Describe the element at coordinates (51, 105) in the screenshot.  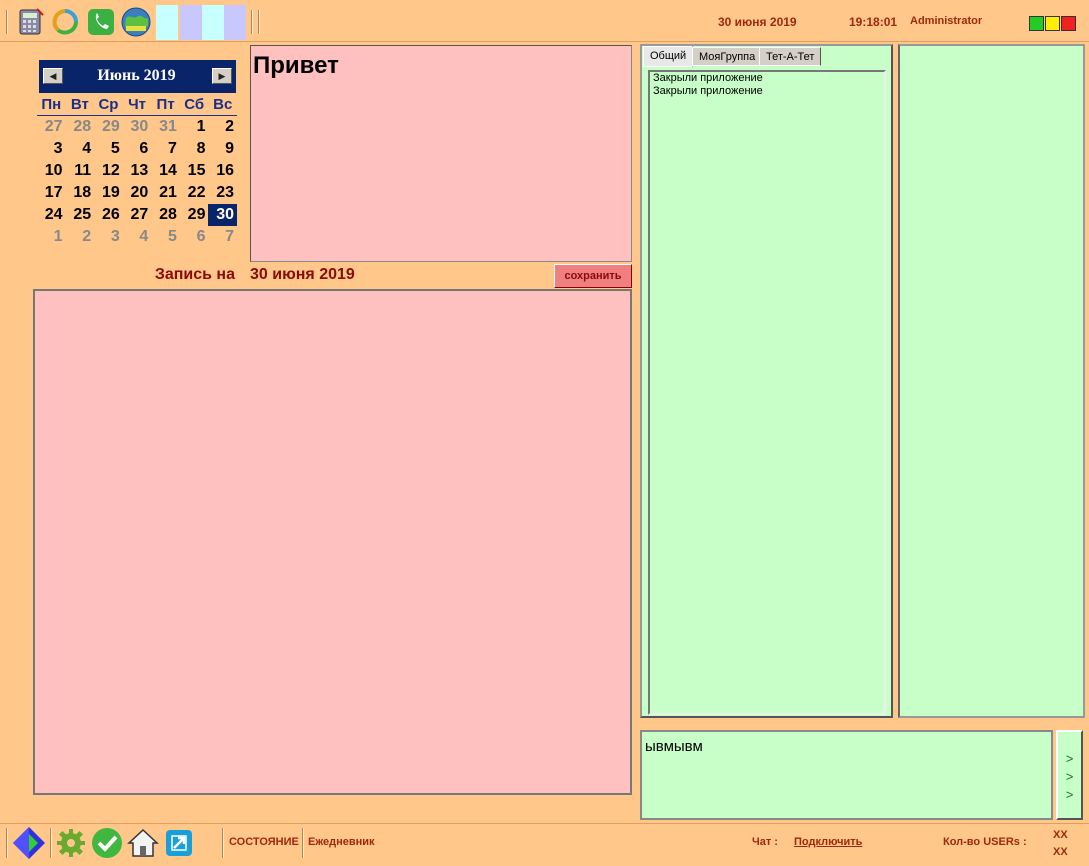
I see `calendar-weekday: Пн` at that location.